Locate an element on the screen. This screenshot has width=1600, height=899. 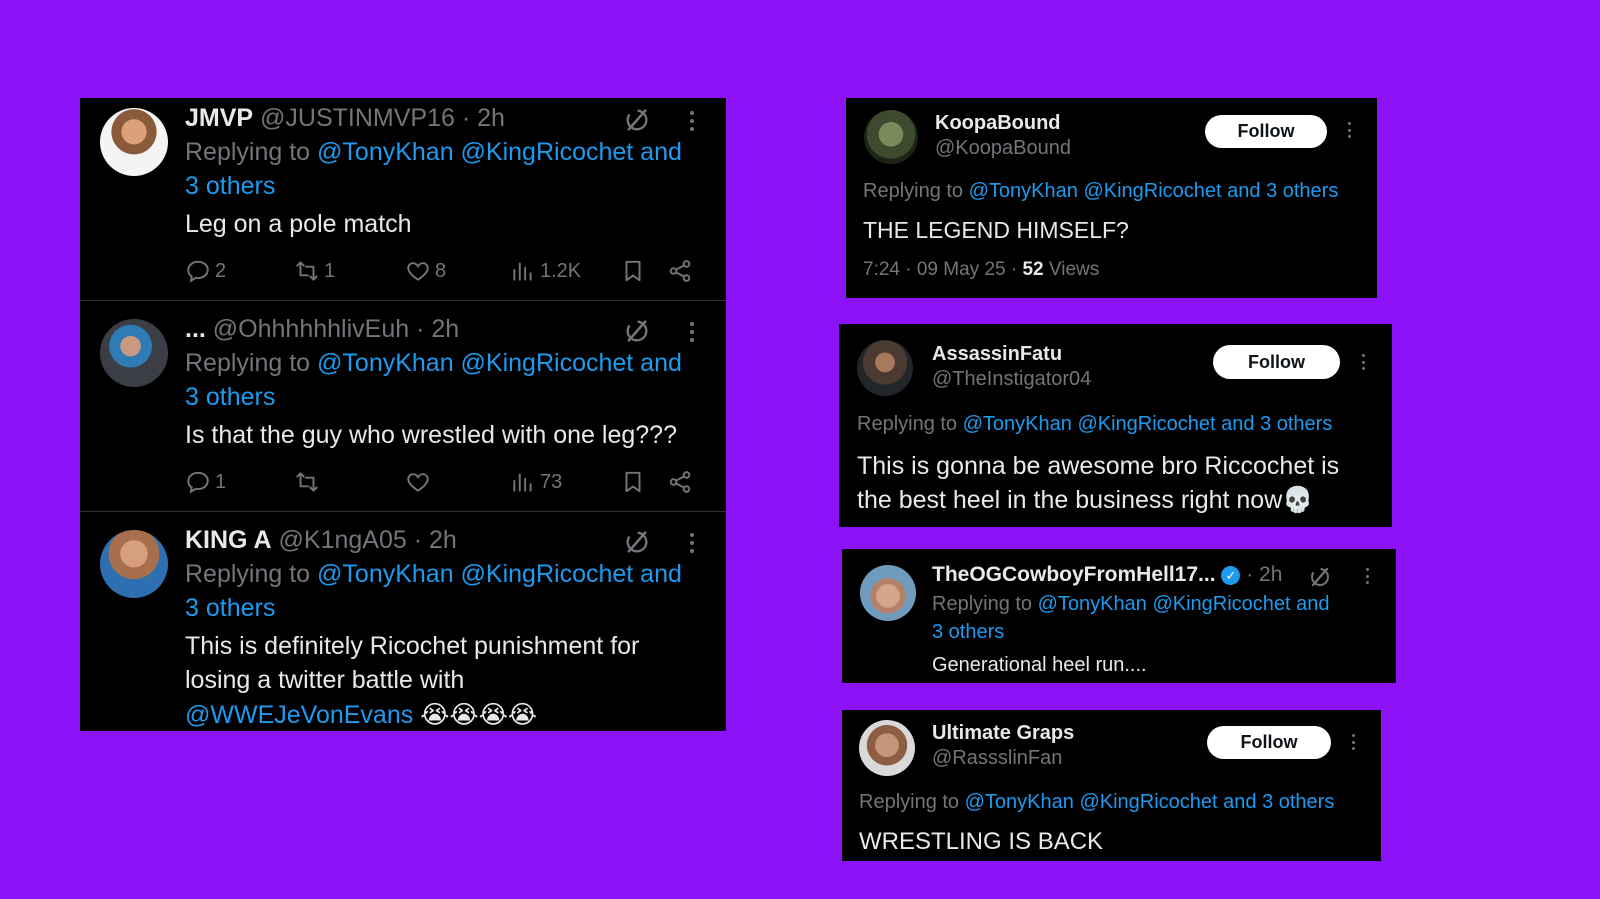
display-name: JMVP is located at coordinates (219, 118).